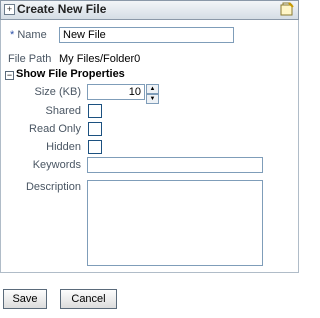 Image resolution: width=320 pixels, height=318 pixels. I want to click on dialog-titlebar: + Create New File, so click(149, 10).